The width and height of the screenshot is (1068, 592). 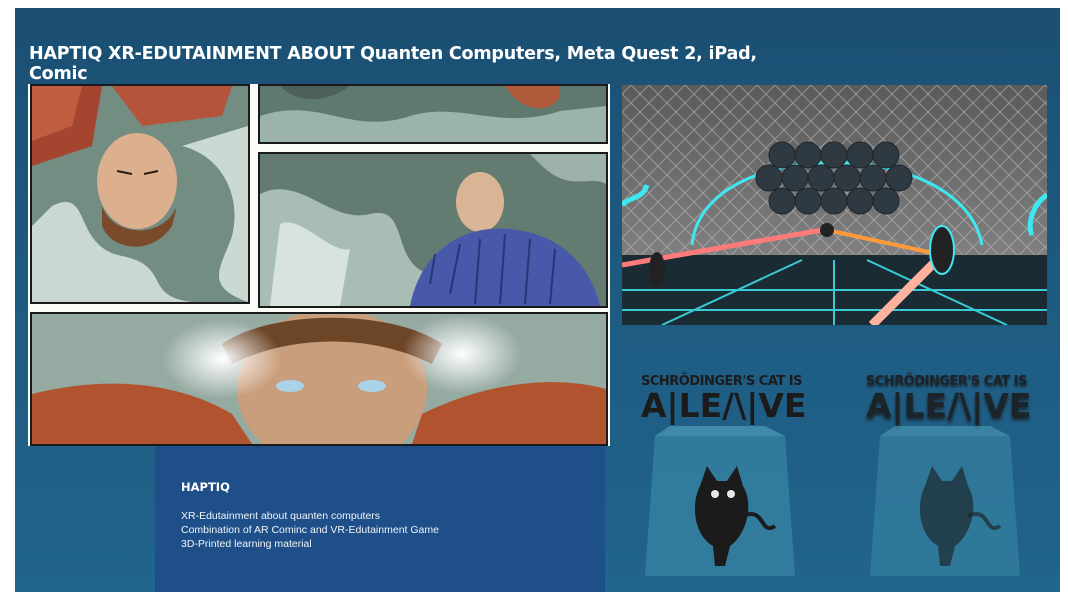 What do you see at coordinates (949, 405) in the screenshot?
I see `cube-2-word: A|LE/\|VE` at bounding box center [949, 405].